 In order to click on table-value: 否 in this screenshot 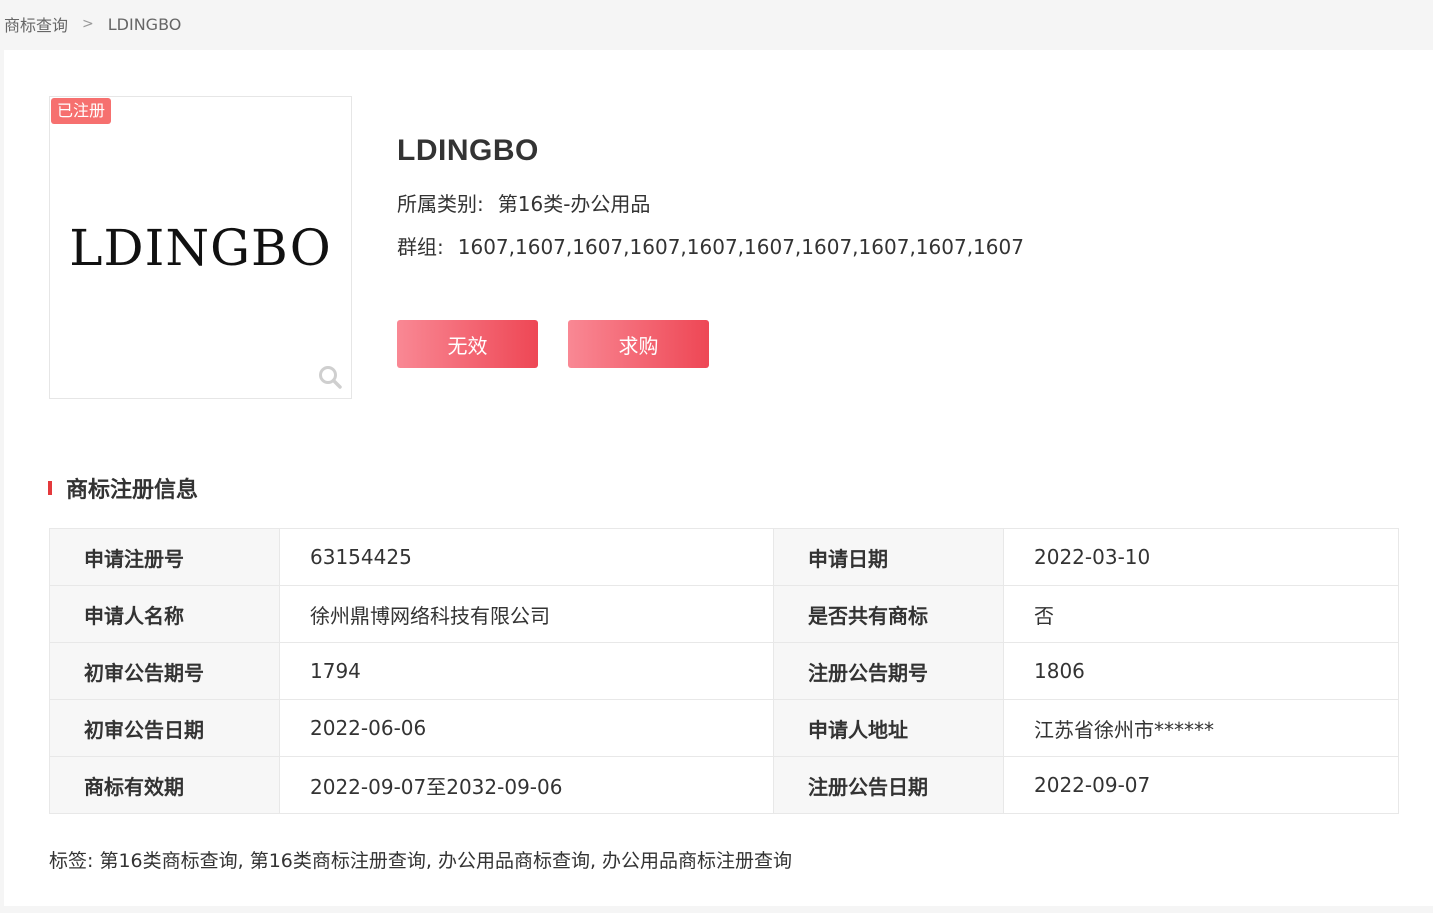, I will do `click(1201, 614)`.